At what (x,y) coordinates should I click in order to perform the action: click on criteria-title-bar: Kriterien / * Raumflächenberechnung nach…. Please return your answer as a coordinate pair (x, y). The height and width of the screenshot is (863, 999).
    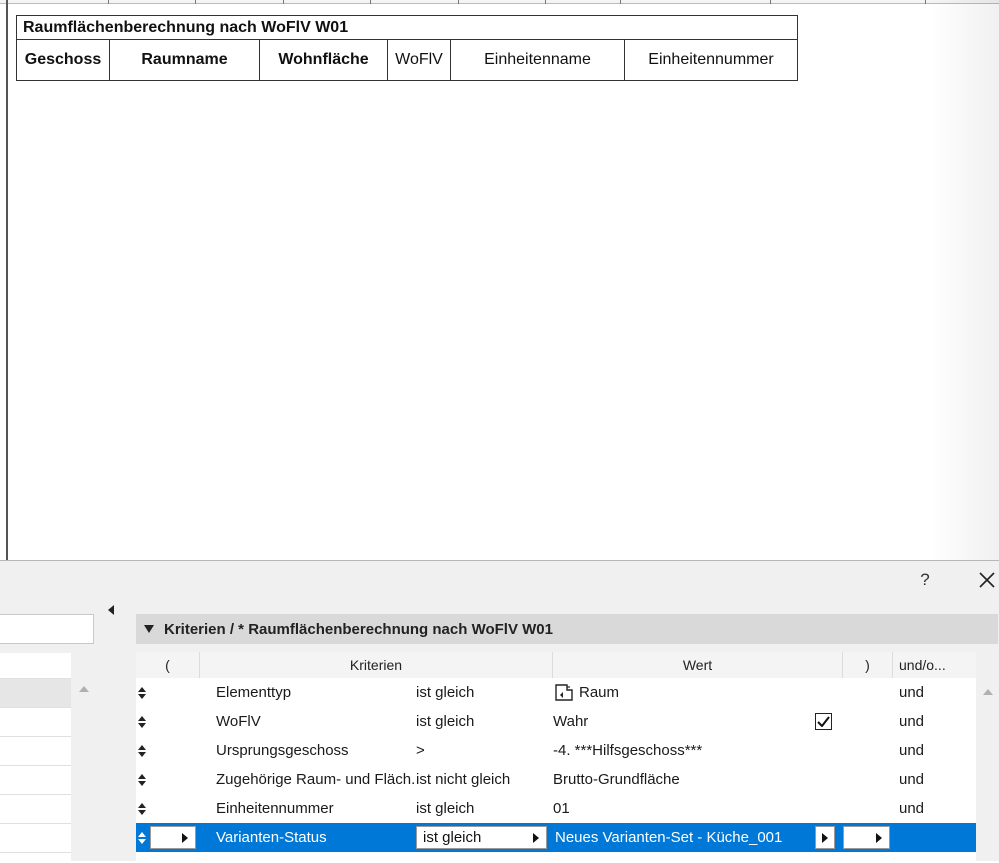
    Looking at the image, I should click on (567, 629).